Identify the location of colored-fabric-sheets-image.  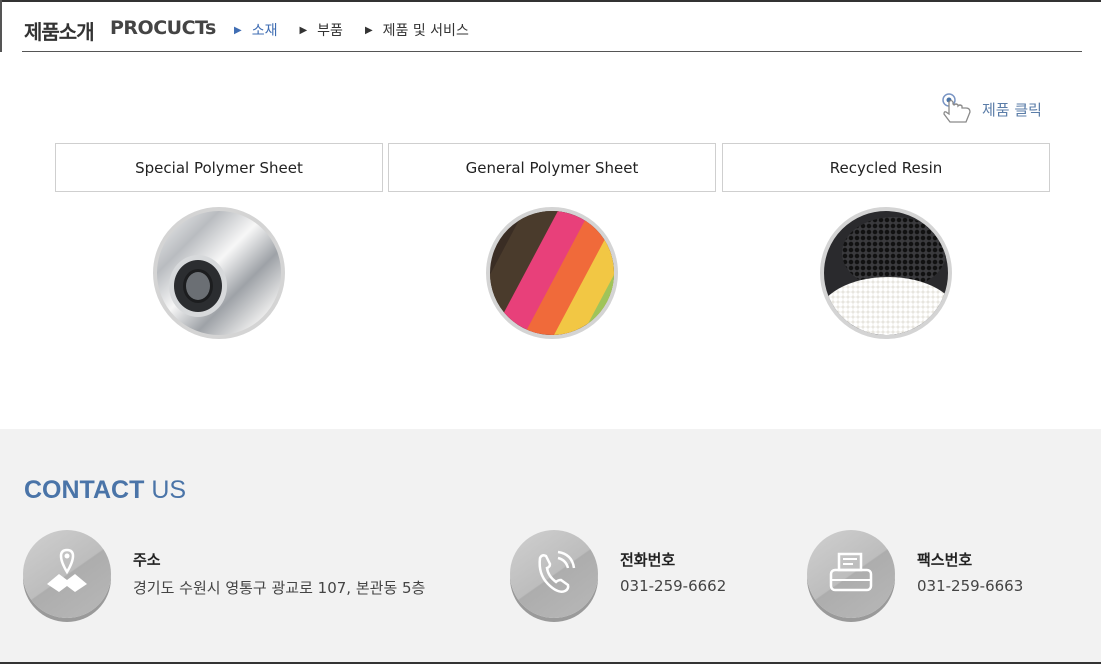
(552, 273).